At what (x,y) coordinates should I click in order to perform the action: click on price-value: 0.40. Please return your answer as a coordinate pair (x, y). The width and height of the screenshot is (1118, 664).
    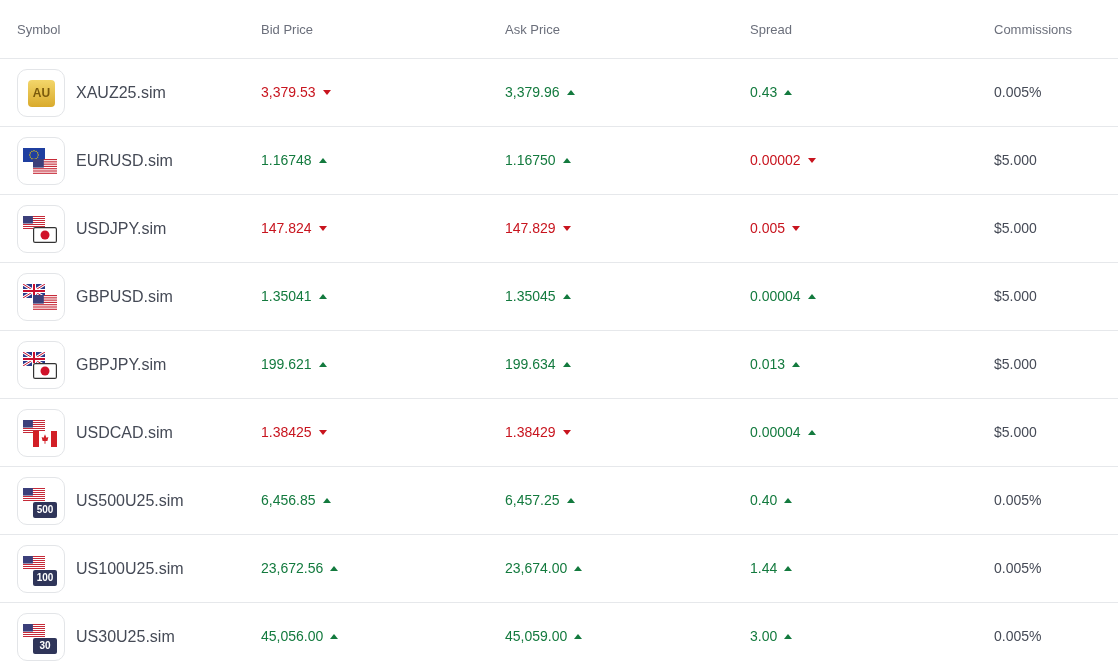
    Looking at the image, I should click on (764, 500).